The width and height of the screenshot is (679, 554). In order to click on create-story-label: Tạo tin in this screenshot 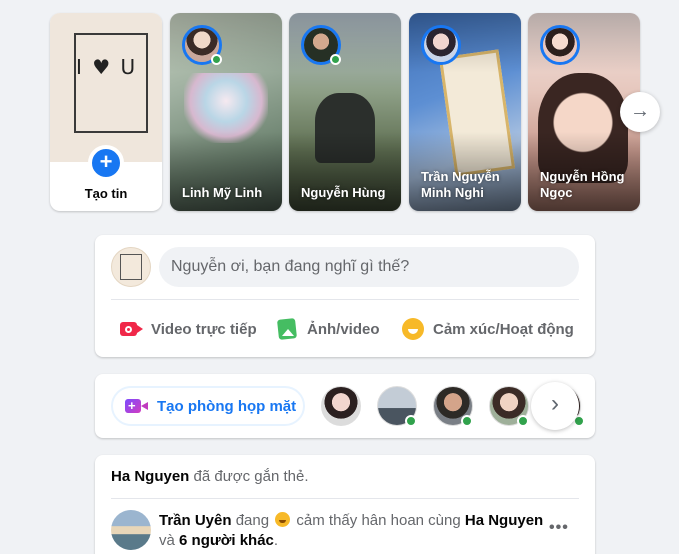, I will do `click(106, 193)`.